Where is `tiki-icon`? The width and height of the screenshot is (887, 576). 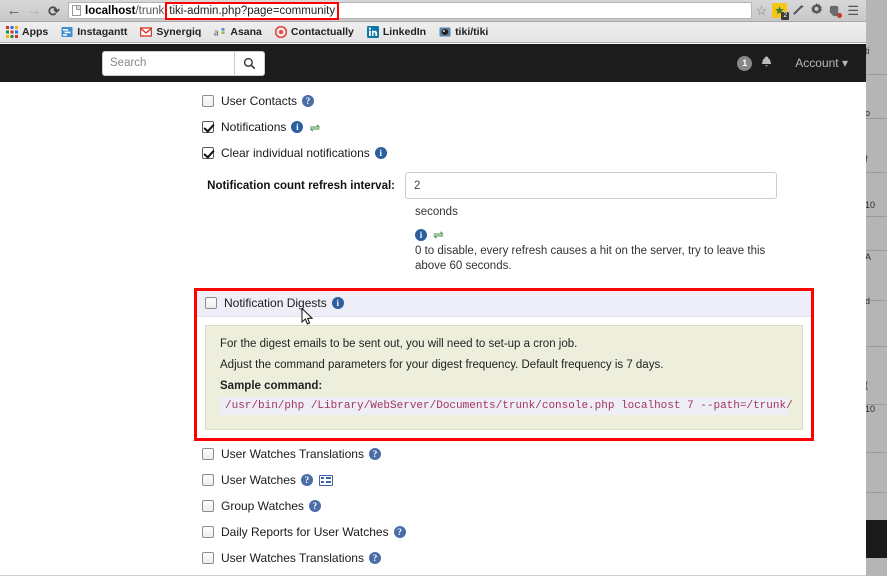
tiki-icon is located at coordinates (445, 32).